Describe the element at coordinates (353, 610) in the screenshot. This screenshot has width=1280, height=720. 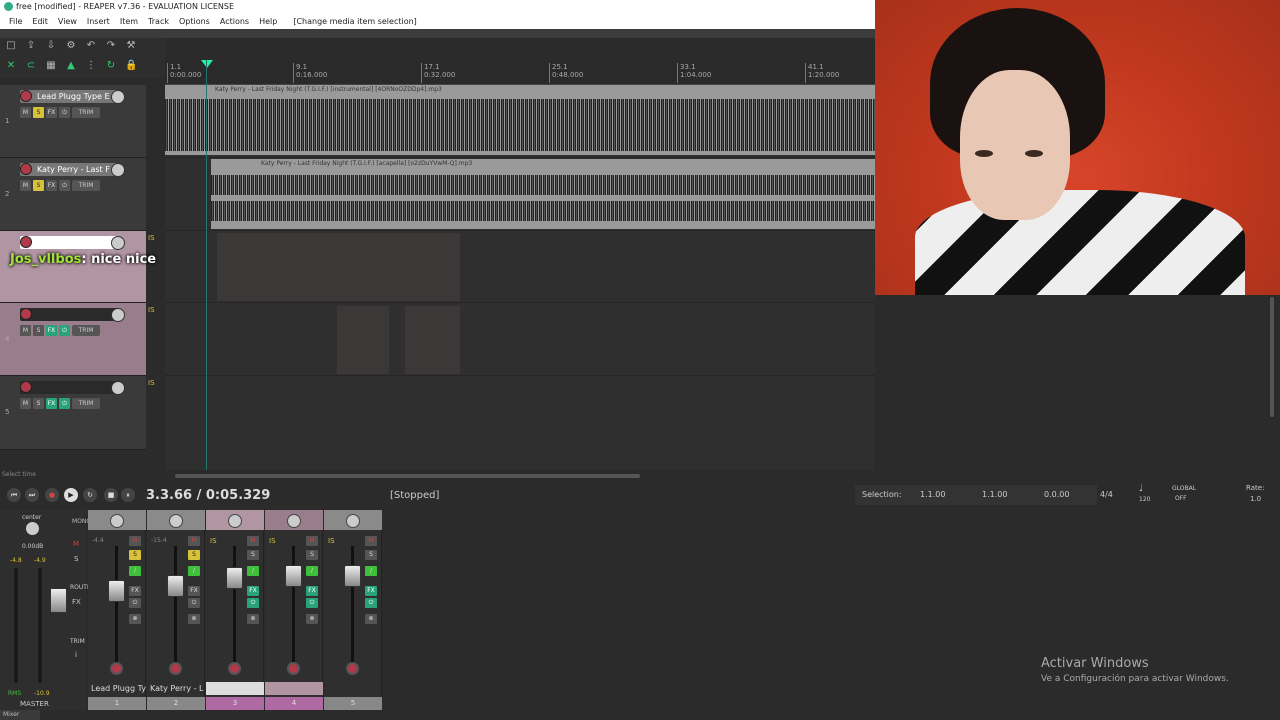
I see `mixer-strip-5: IS M S / FX ⏻ ⊗ 5` at that location.